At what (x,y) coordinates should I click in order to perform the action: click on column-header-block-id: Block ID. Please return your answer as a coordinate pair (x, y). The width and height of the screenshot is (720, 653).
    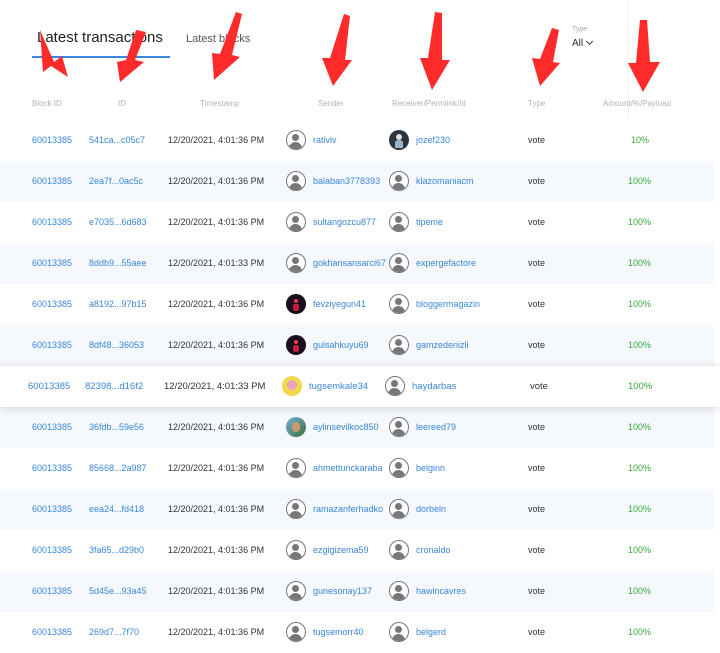
    Looking at the image, I should click on (47, 103).